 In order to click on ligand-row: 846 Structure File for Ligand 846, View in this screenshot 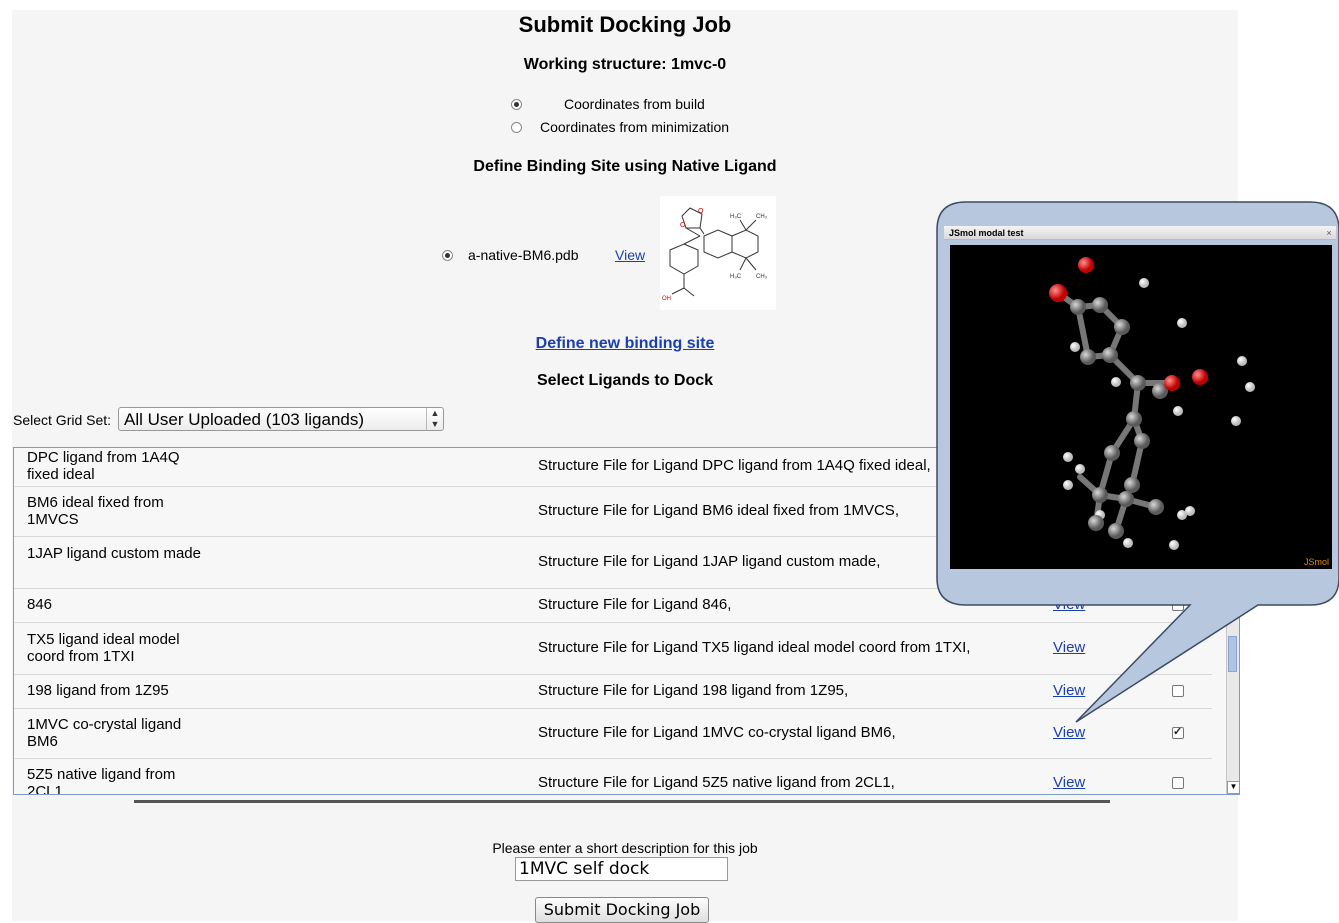, I will do `click(613, 605)`.